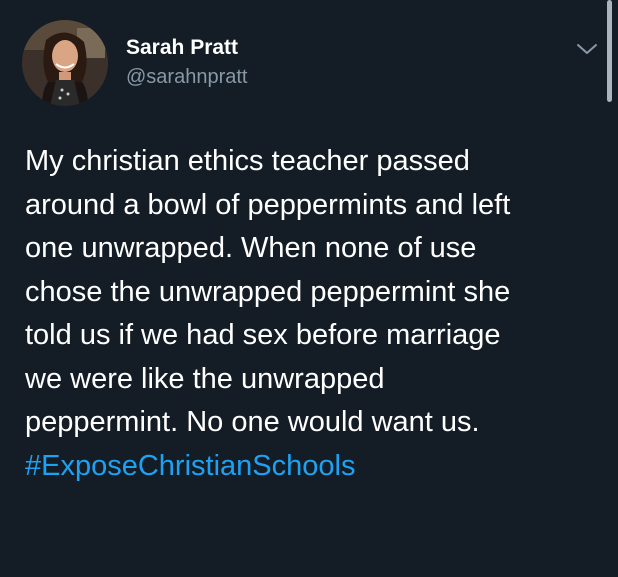 This screenshot has width=618, height=577. What do you see at coordinates (247, 161) in the screenshot?
I see `tweet-text-line: My christian ethics teacher passed` at bounding box center [247, 161].